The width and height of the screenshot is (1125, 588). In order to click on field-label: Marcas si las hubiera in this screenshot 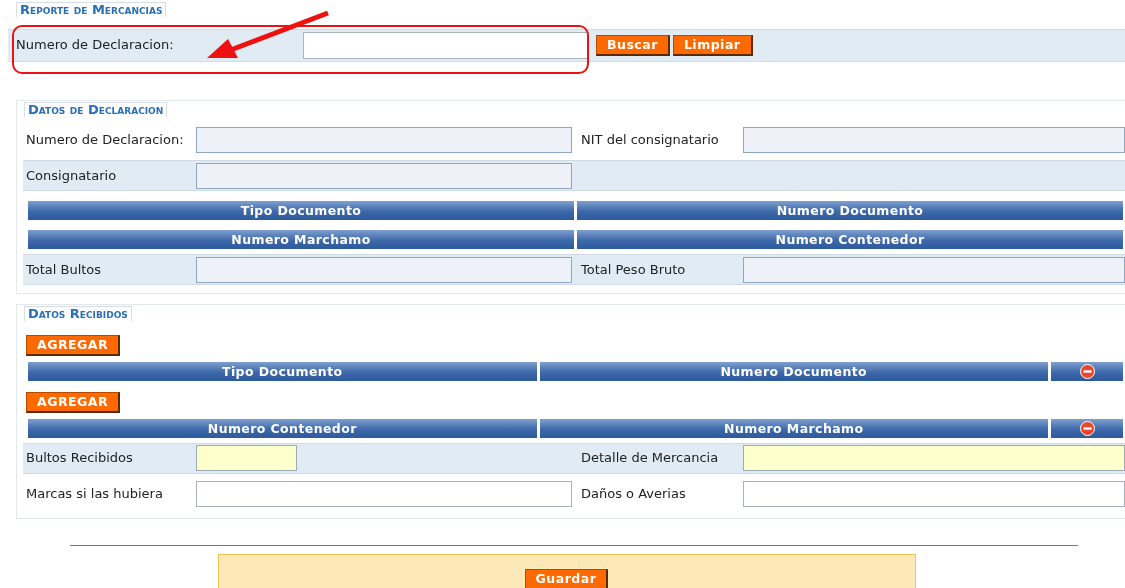, I will do `click(94, 494)`.